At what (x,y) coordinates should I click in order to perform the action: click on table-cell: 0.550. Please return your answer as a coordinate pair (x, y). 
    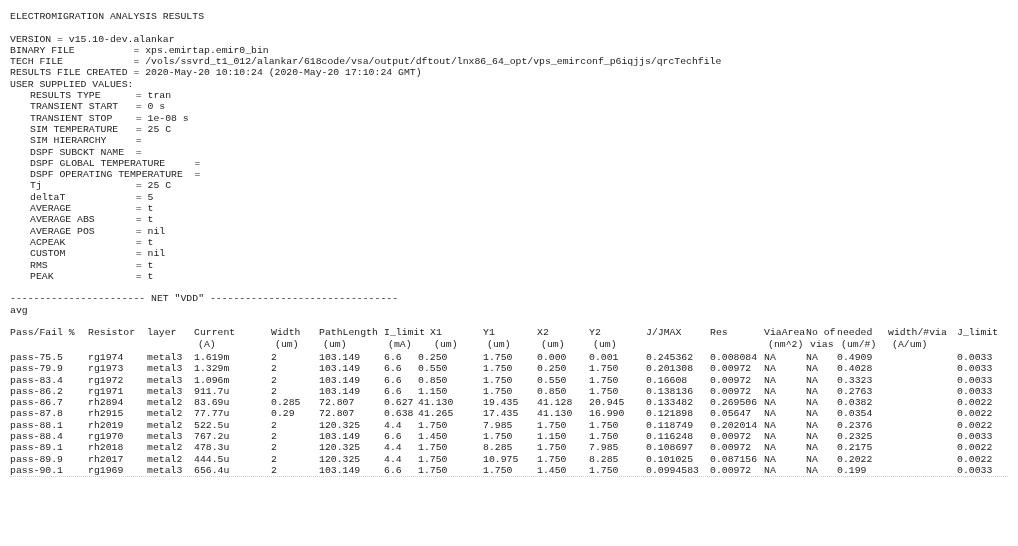
    Looking at the image, I should click on (433, 369).